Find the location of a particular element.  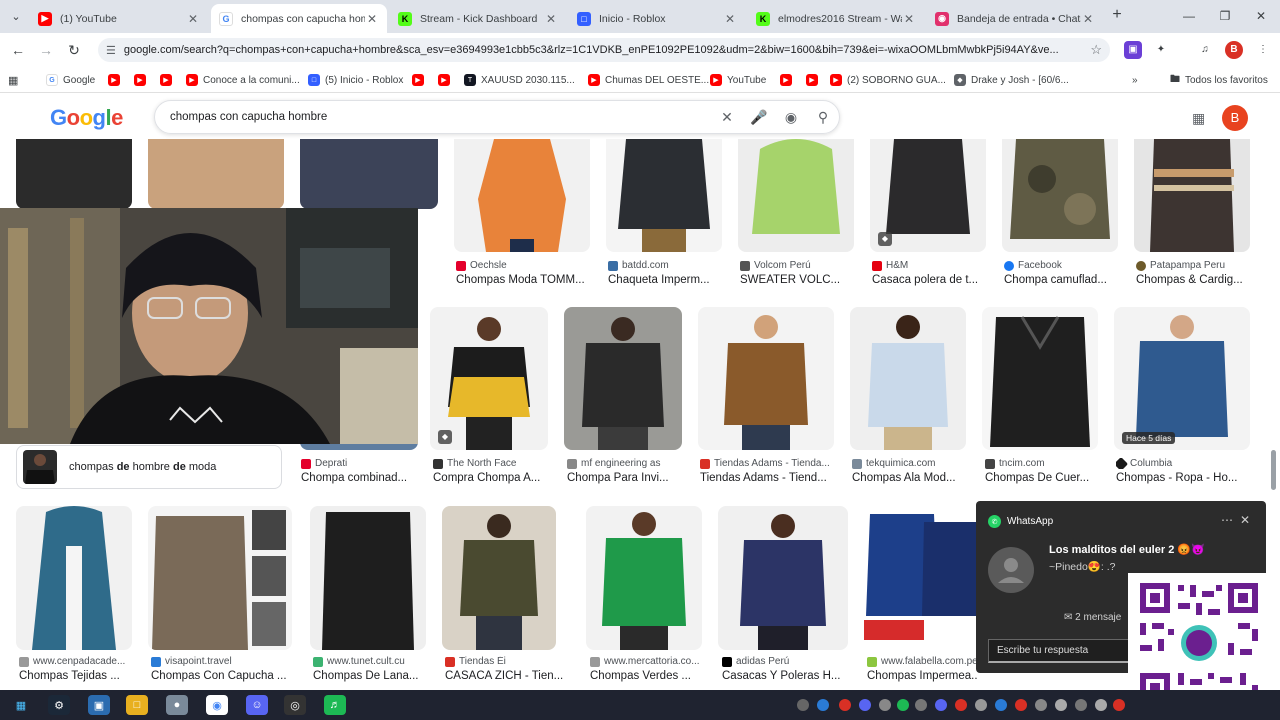

google-apps-icon: ▦ is located at coordinates (1198, 118).